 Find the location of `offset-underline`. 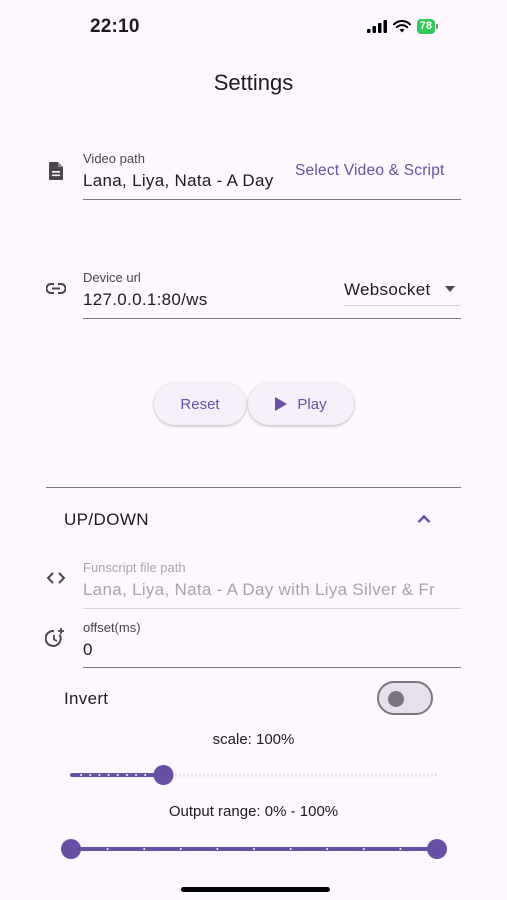

offset-underline is located at coordinates (272, 667).